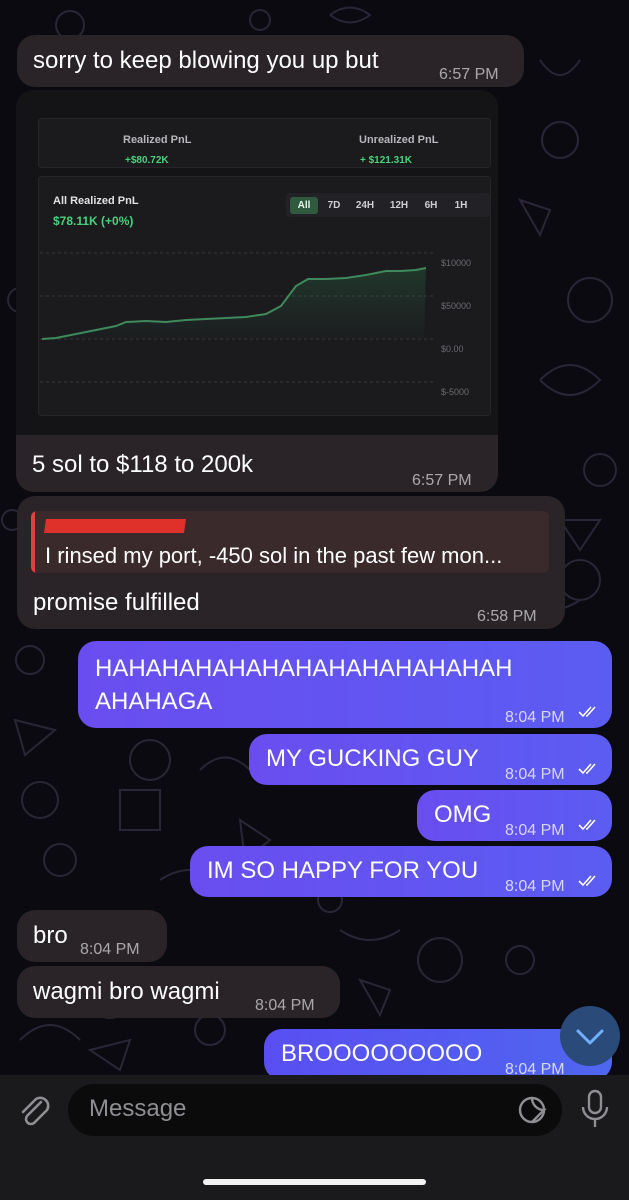 This screenshot has width=629, height=1200. What do you see at coordinates (154, 701) in the screenshot?
I see `message-text-line-2: AHAHAGA` at bounding box center [154, 701].